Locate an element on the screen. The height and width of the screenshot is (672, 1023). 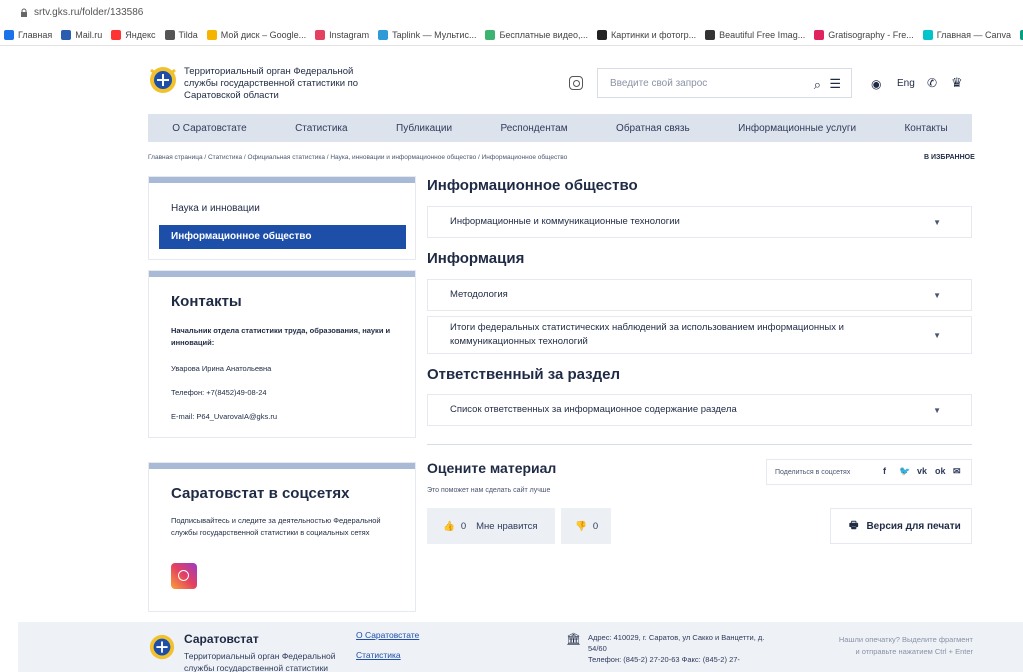
odnoklassniki-icon: ok is located at coordinates (940, 471).